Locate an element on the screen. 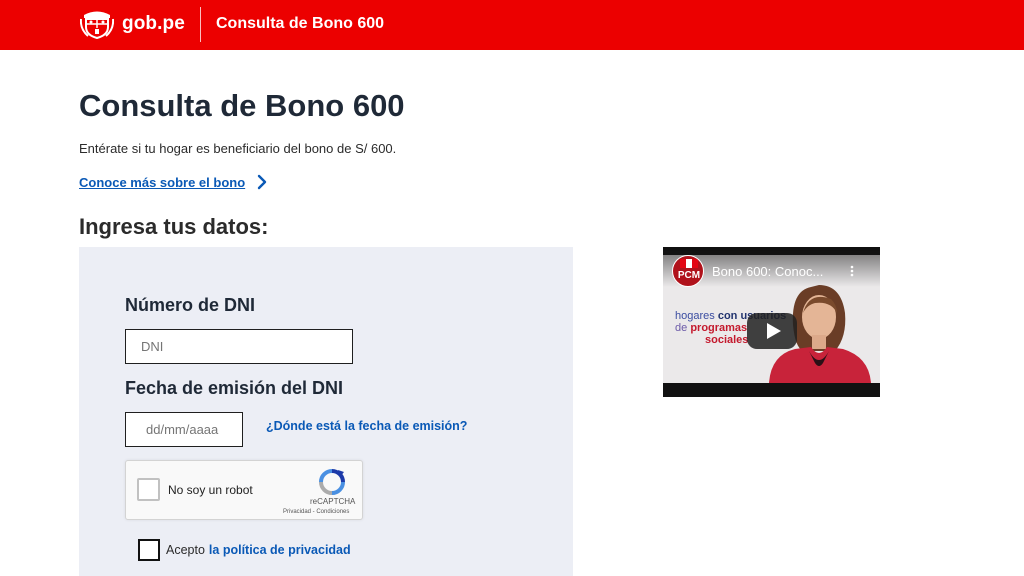 The width and height of the screenshot is (1024, 576). play-button is located at coordinates (772, 331).